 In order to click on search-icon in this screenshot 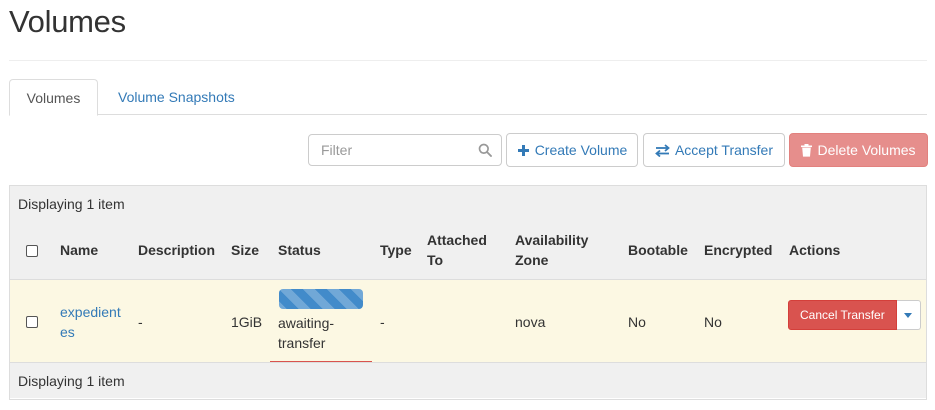, I will do `click(485, 150)`.